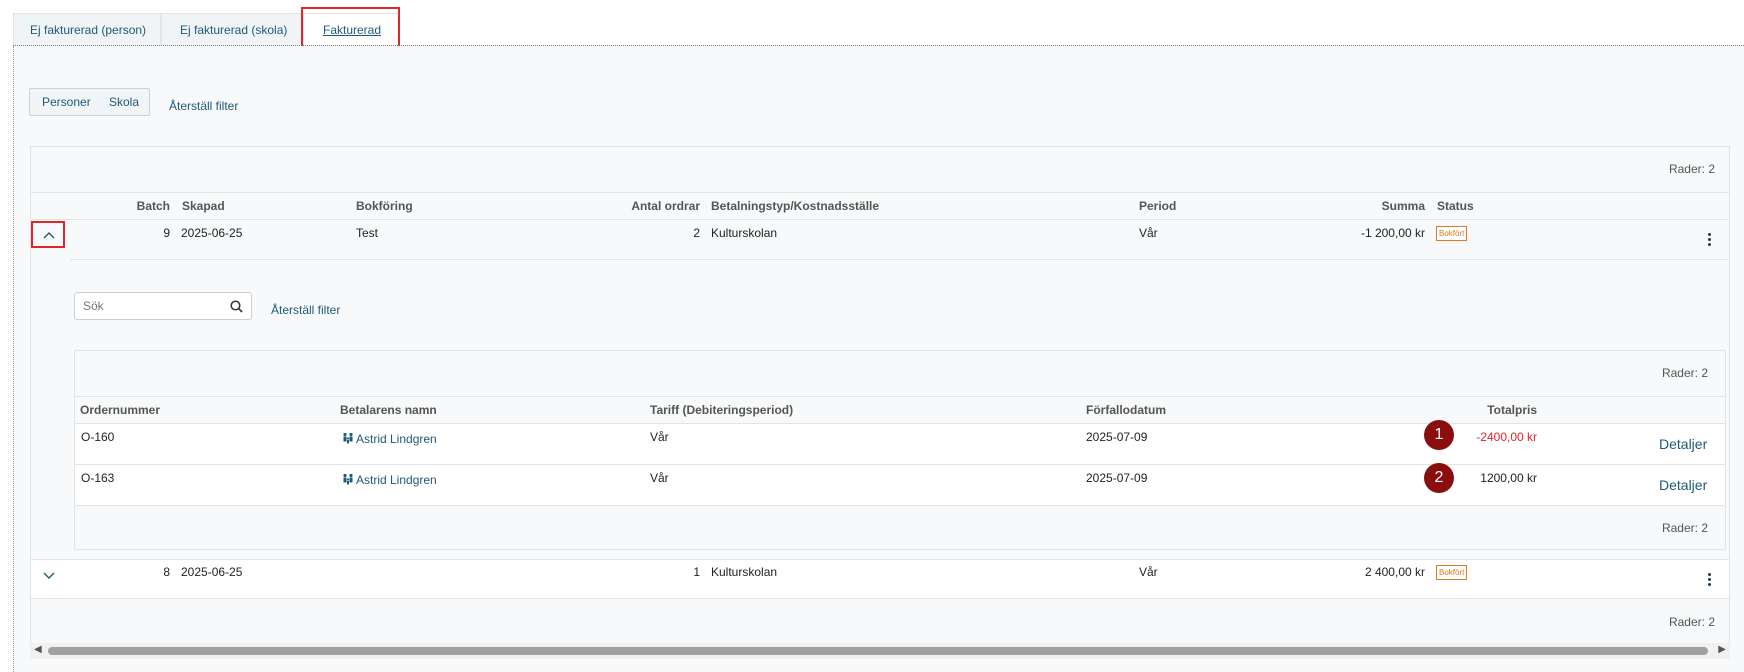 The width and height of the screenshot is (1744, 672). Describe the element at coordinates (1684, 528) in the screenshot. I see `row-count-details-bottom: Rader: 2` at that location.